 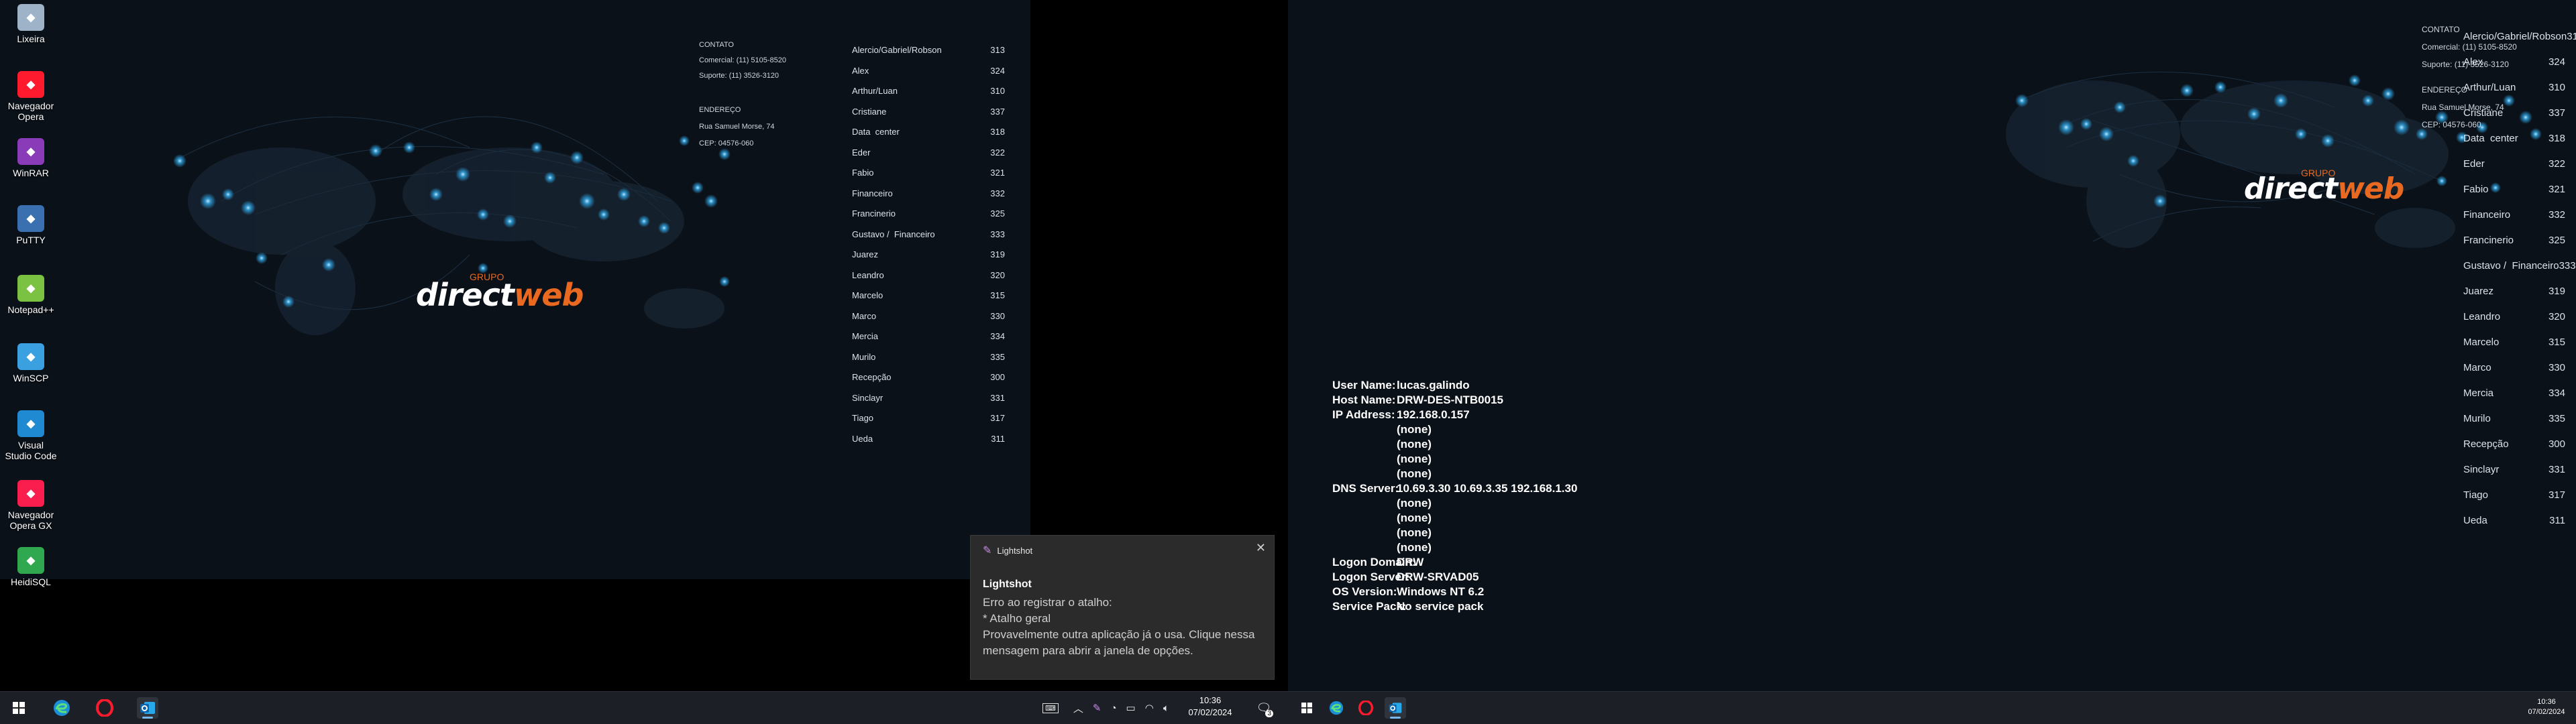 I want to click on wifi-icon: ◠, so click(x=1149, y=708).